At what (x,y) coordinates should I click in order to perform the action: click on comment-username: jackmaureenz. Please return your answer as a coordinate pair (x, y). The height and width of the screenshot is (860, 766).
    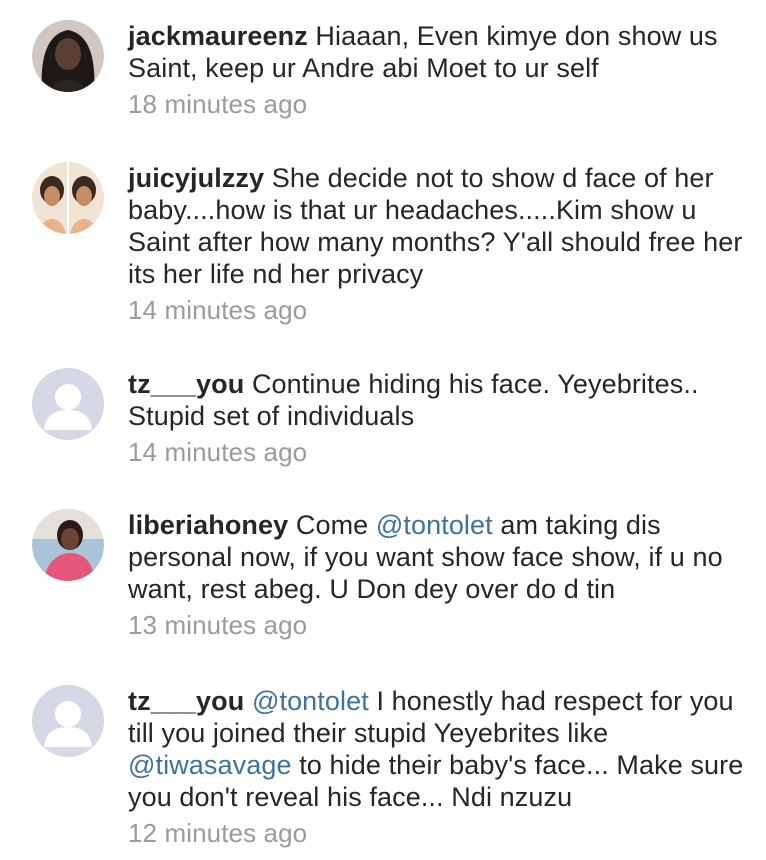
    Looking at the image, I should click on (218, 36).